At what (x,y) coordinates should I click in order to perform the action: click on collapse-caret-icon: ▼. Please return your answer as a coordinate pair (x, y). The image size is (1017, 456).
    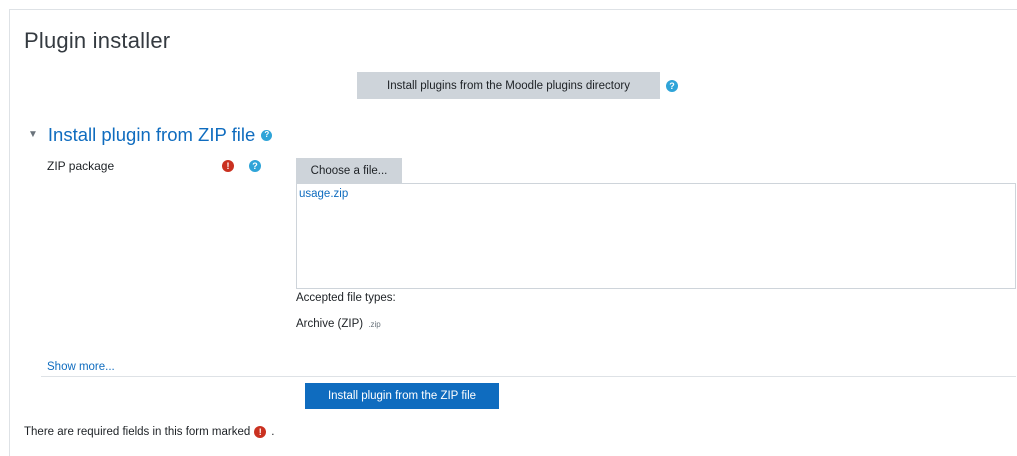
    Looking at the image, I should click on (33, 134).